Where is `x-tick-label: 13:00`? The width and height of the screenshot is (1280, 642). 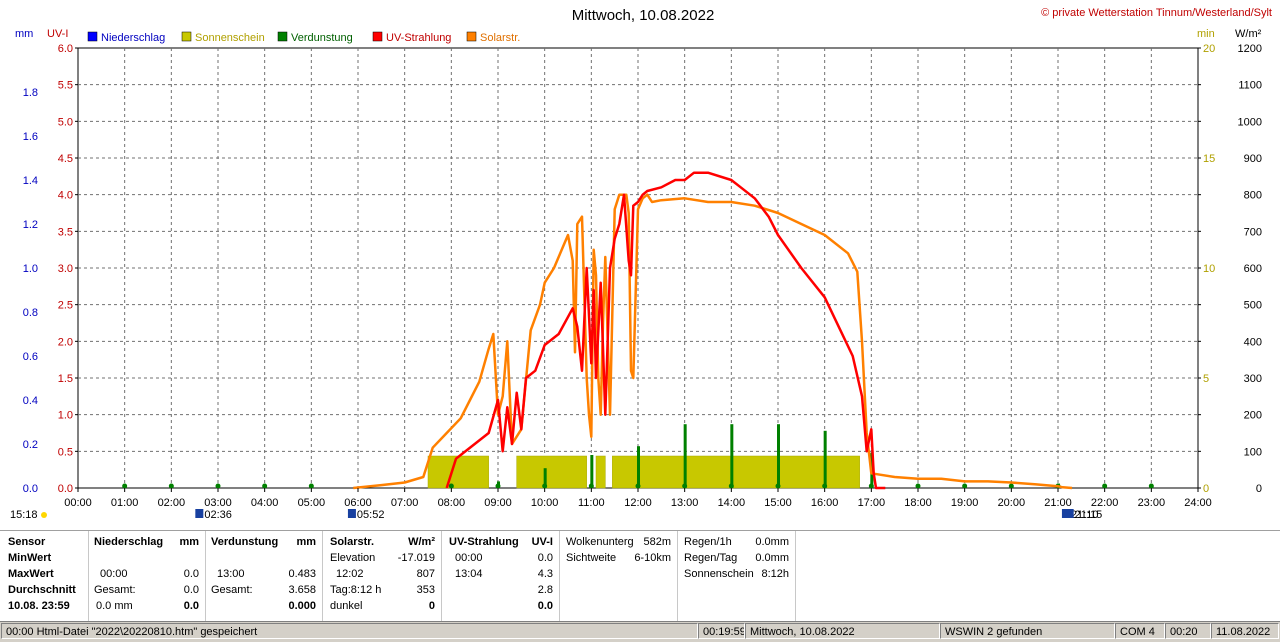
x-tick-label: 13:00 is located at coordinates (685, 503).